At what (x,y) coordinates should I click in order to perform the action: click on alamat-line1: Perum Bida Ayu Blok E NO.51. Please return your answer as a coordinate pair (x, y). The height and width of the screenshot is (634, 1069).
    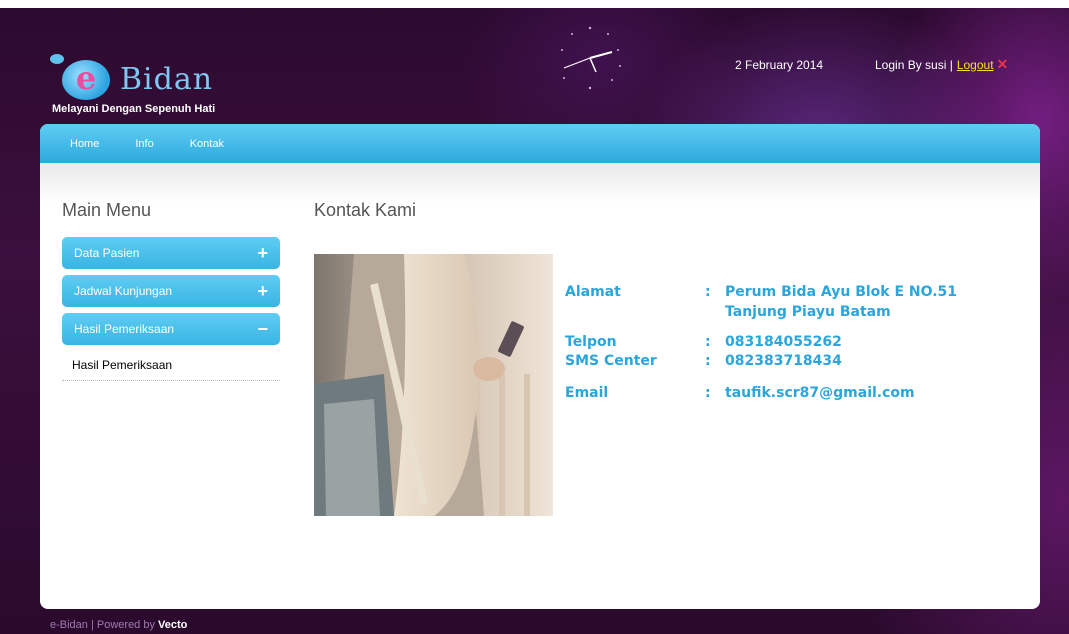
    Looking at the image, I should click on (841, 292).